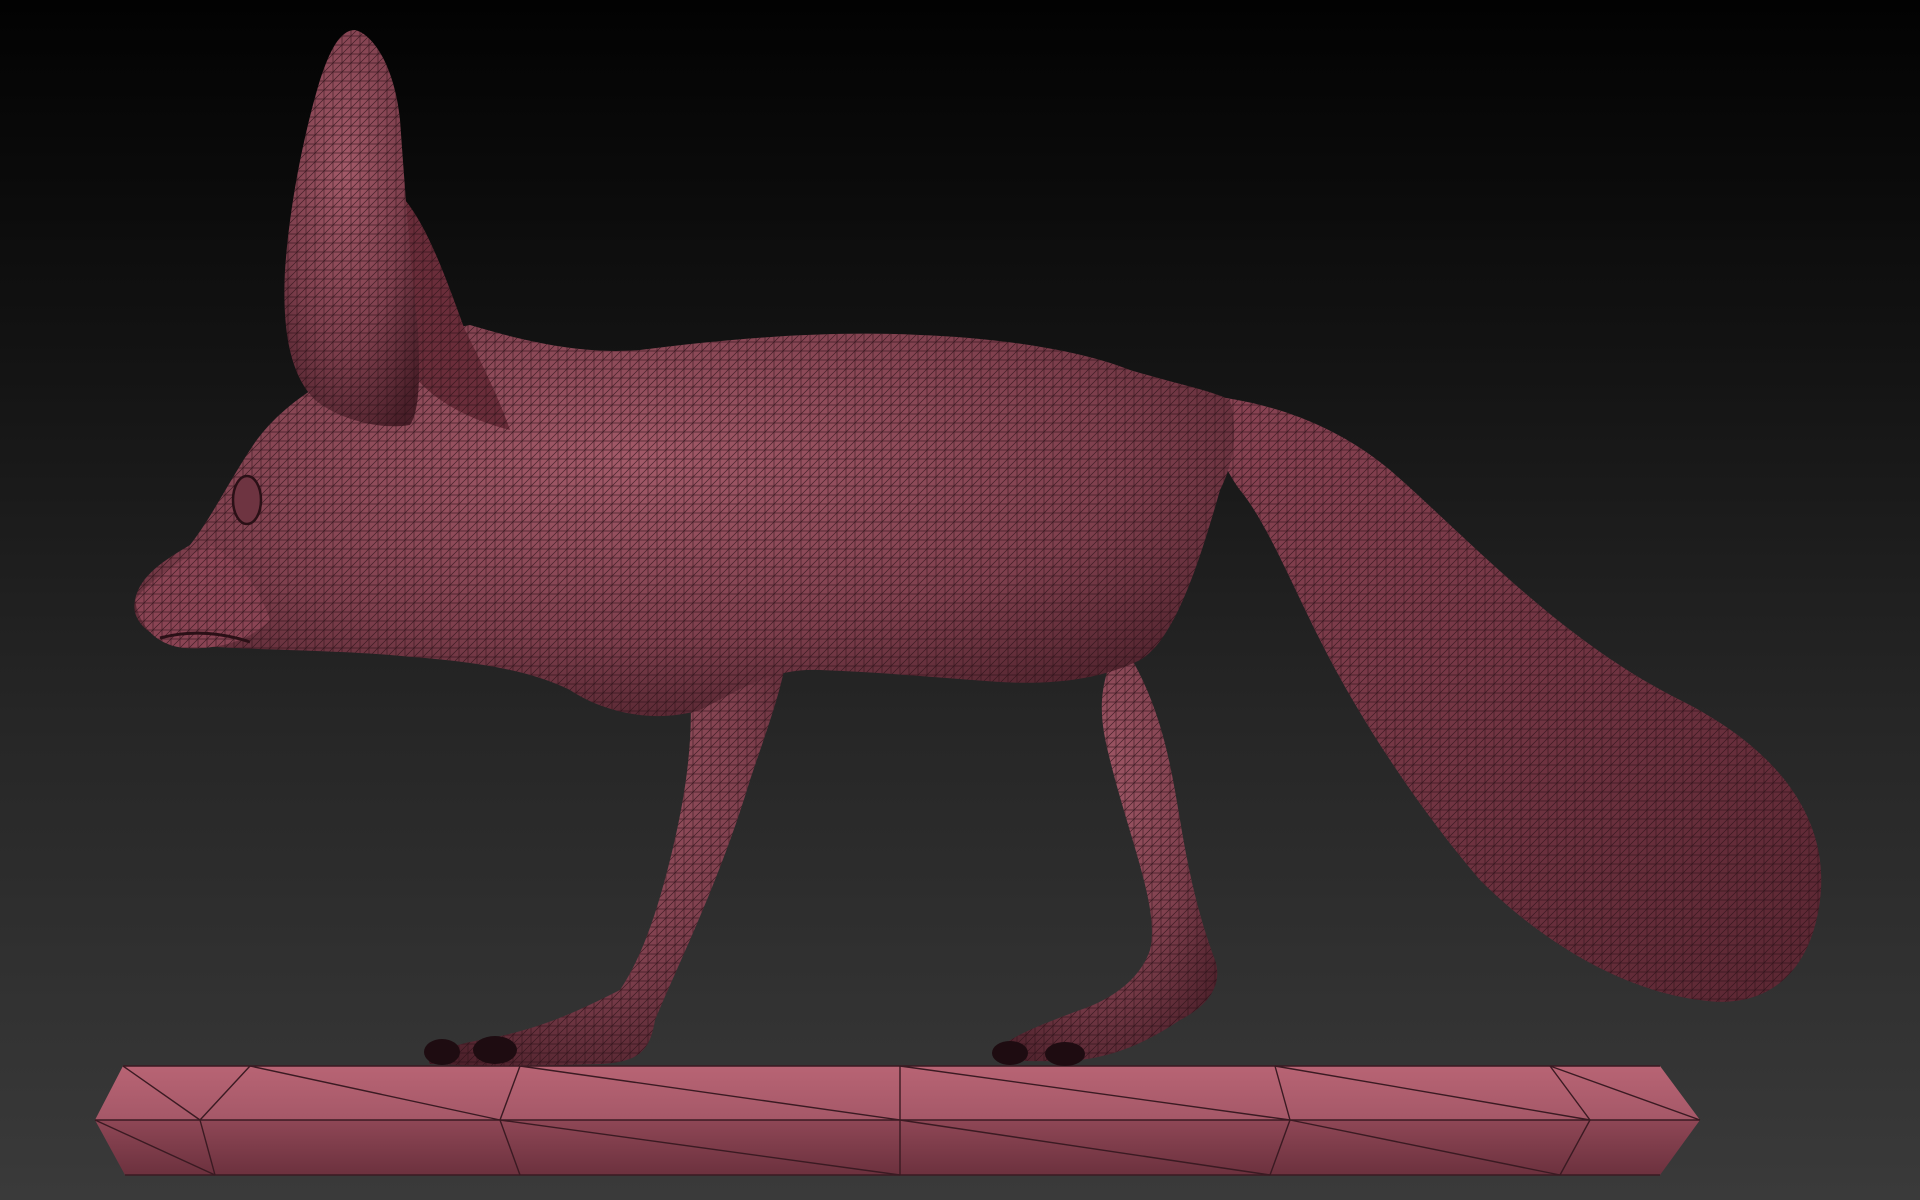  I want to click on fox-ear-front, so click(352, 228).